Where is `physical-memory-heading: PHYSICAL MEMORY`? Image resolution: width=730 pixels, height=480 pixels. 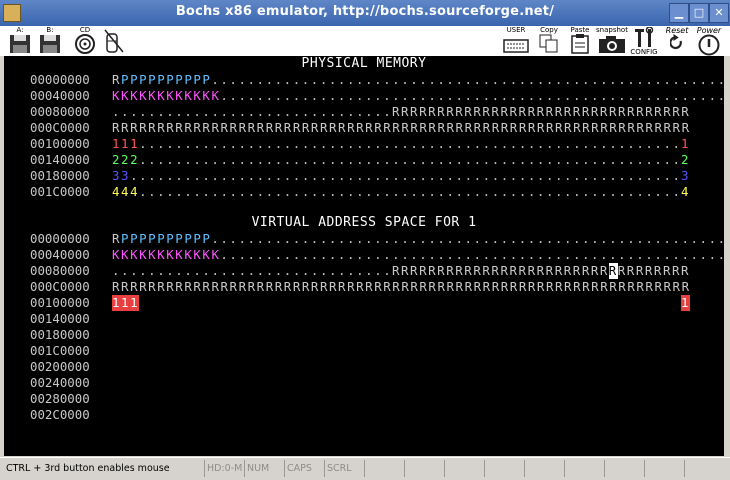 physical-memory-heading: PHYSICAL MEMORY is located at coordinates (364, 63).